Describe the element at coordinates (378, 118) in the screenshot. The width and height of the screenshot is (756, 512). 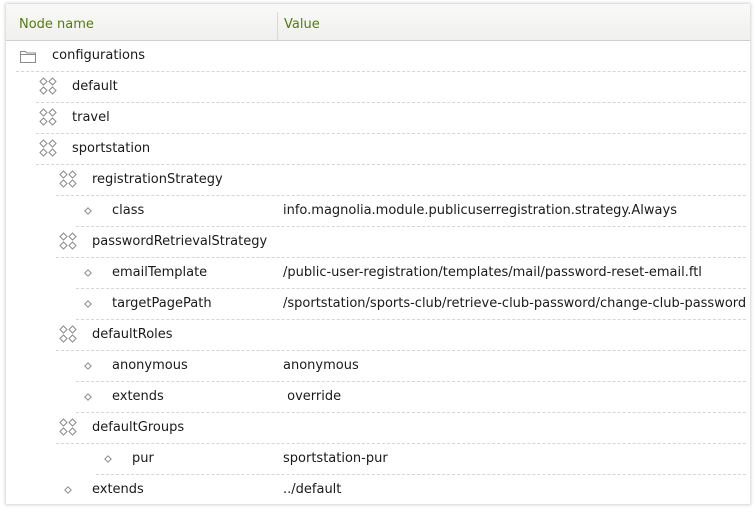
I see `tree-row-travel: travel` at that location.